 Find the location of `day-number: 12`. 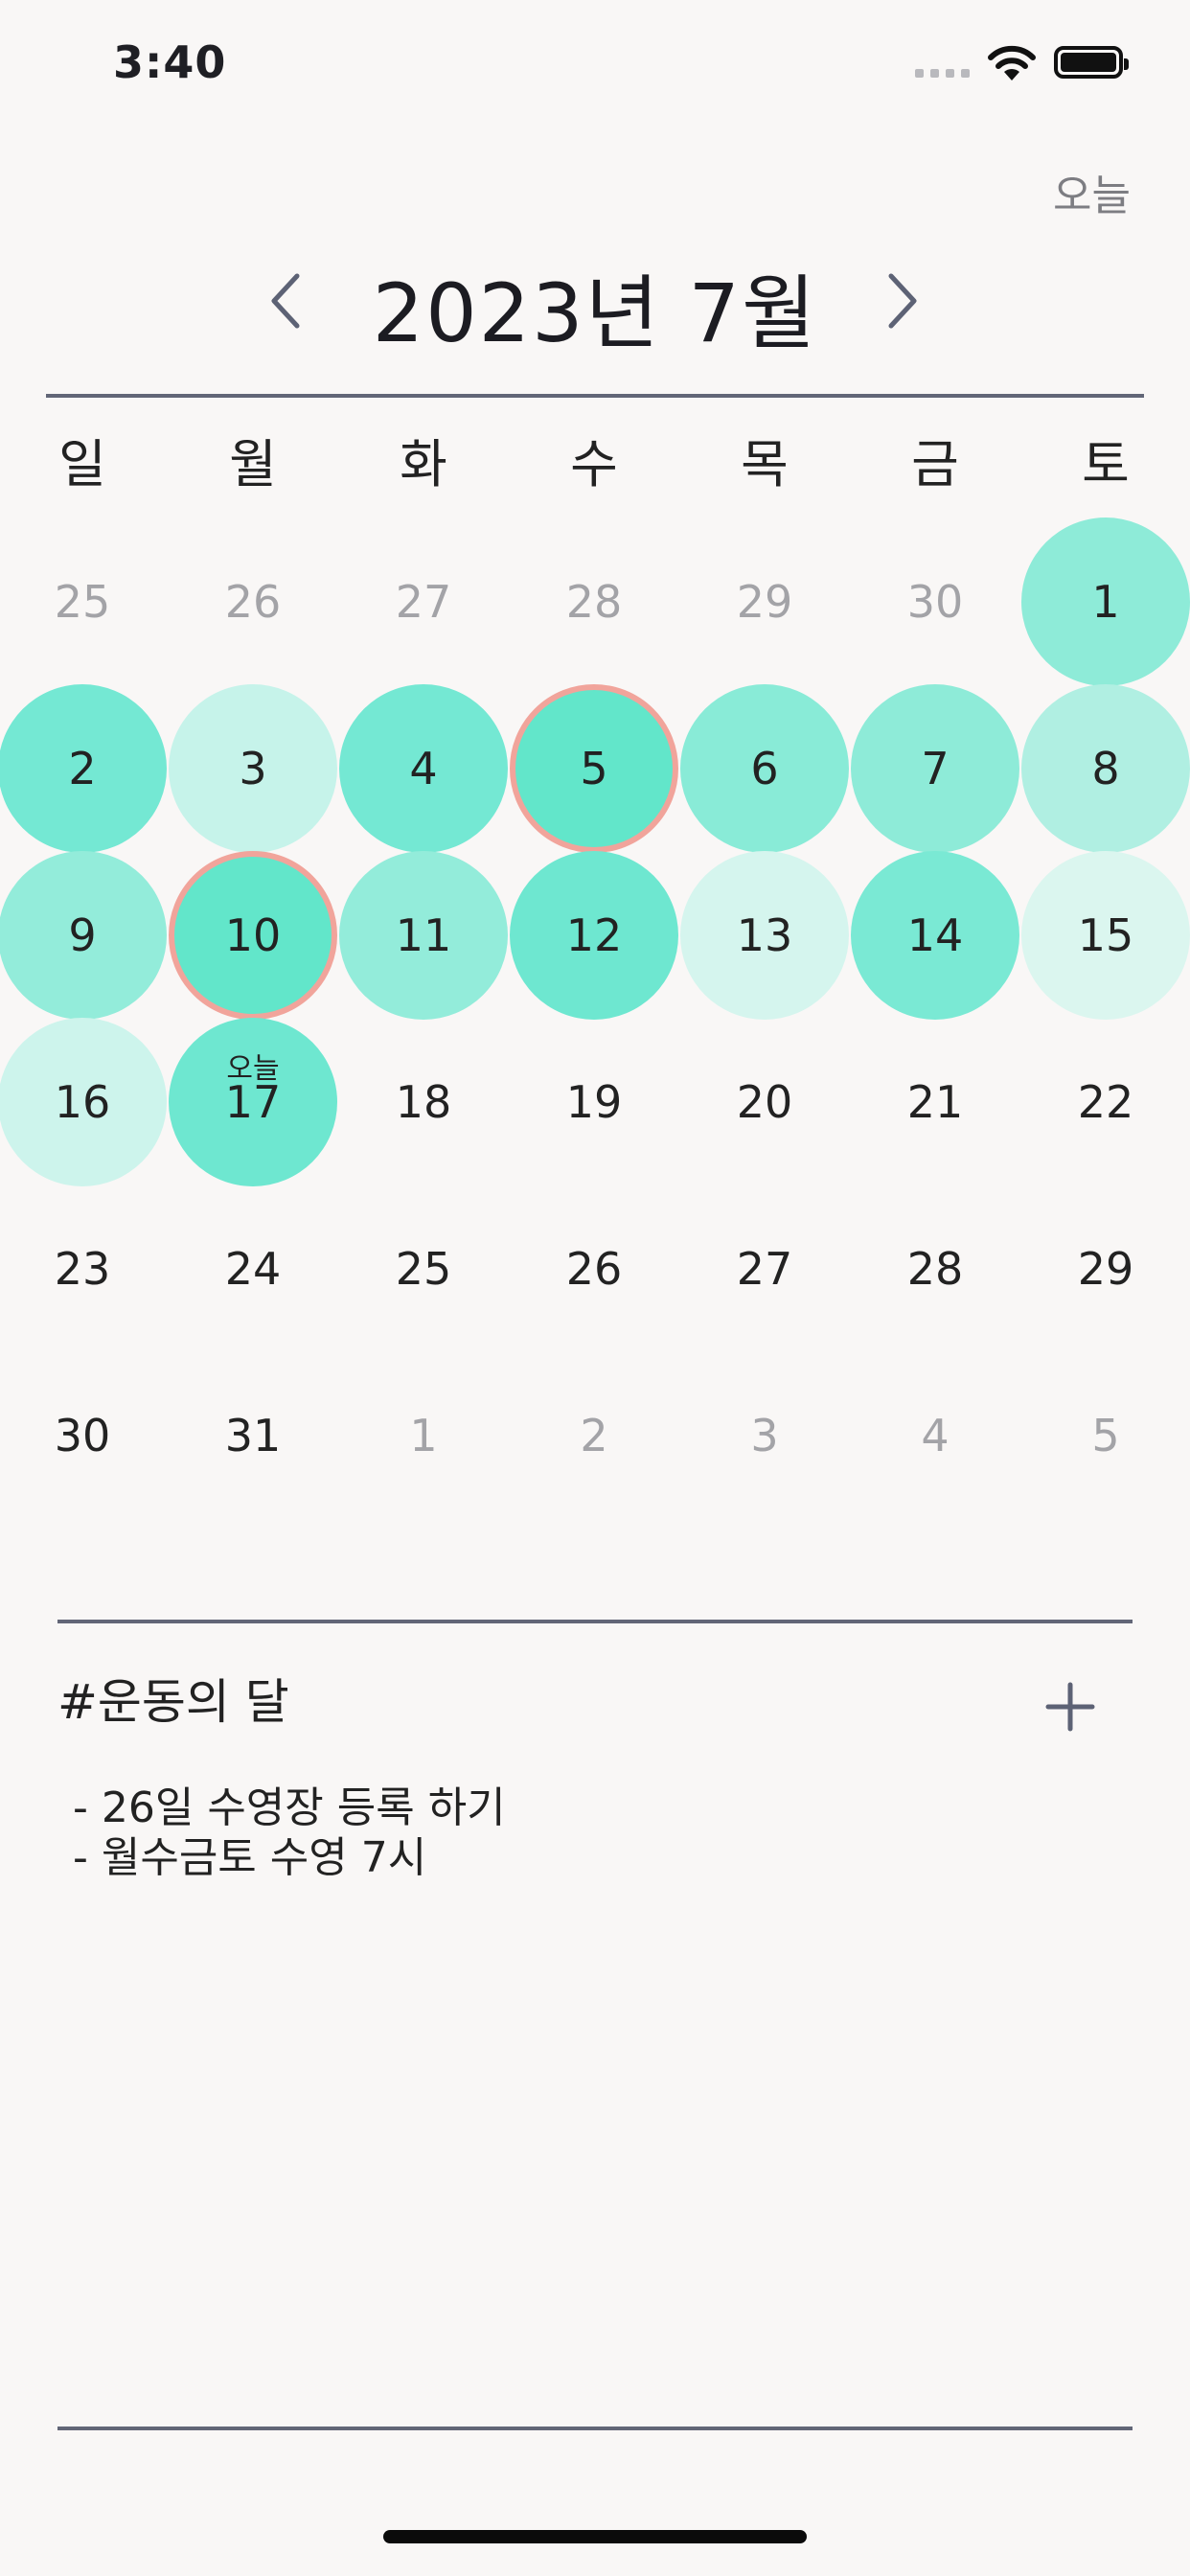

day-number: 12 is located at coordinates (594, 935).